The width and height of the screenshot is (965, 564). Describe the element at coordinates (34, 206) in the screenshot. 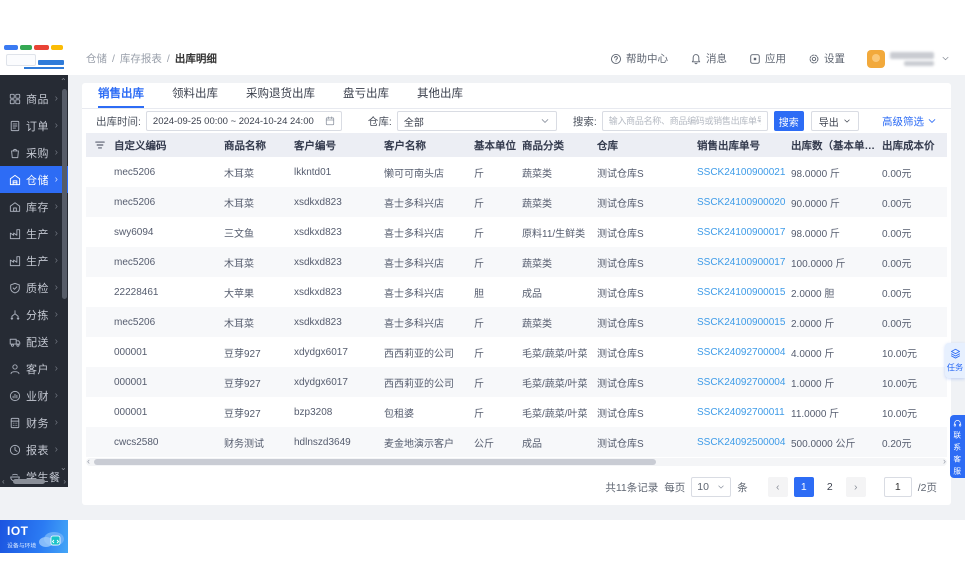

I see `sidebar-item: 库存 ›` at that location.